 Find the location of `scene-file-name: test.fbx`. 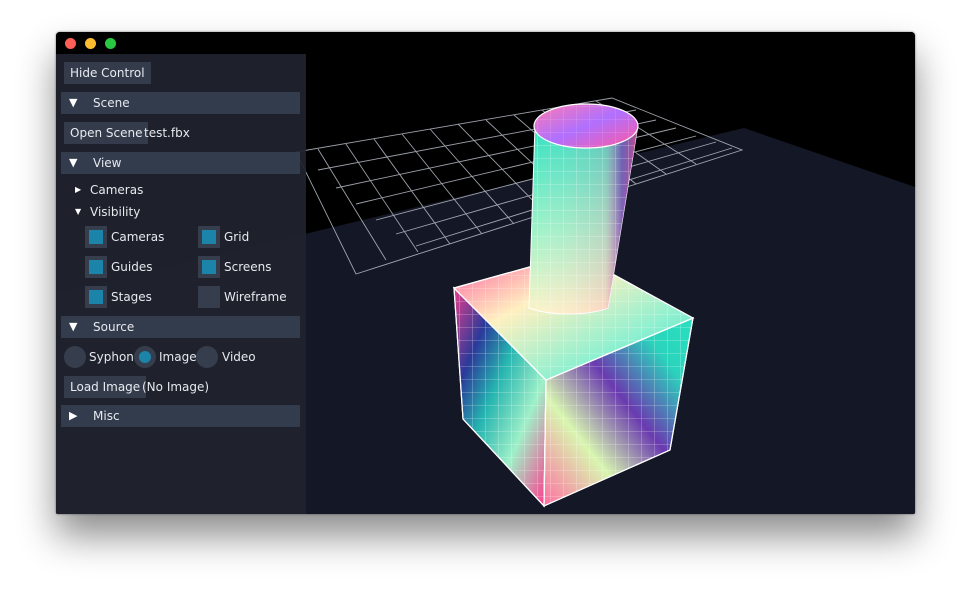

scene-file-name: test.fbx is located at coordinates (167, 133).